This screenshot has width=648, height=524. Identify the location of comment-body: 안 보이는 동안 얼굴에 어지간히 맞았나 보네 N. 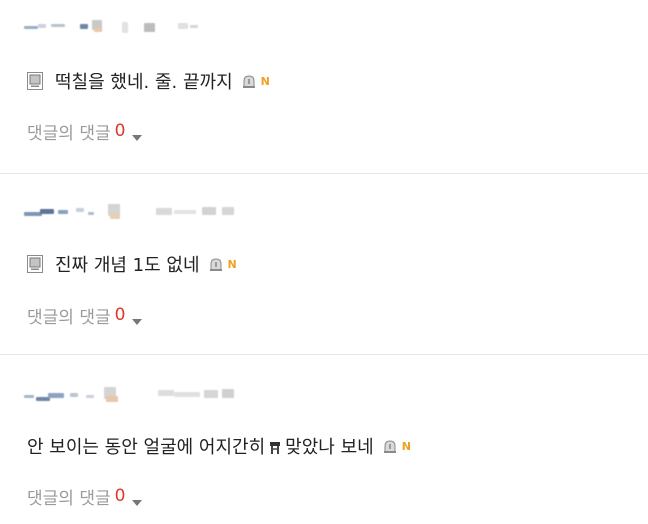
(219, 446).